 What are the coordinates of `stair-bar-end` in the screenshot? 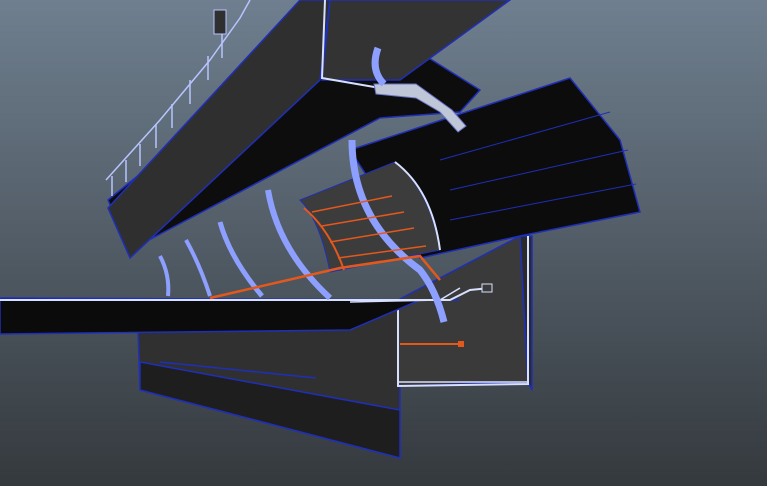 It's located at (461, 344).